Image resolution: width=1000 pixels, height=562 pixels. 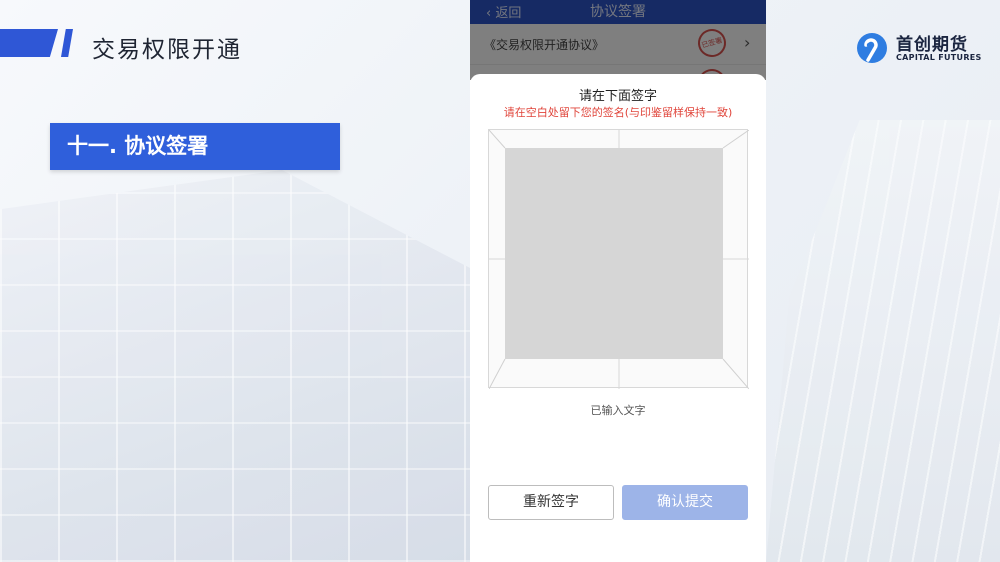 What do you see at coordinates (614, 253) in the screenshot?
I see `signature-canvas` at bounding box center [614, 253].